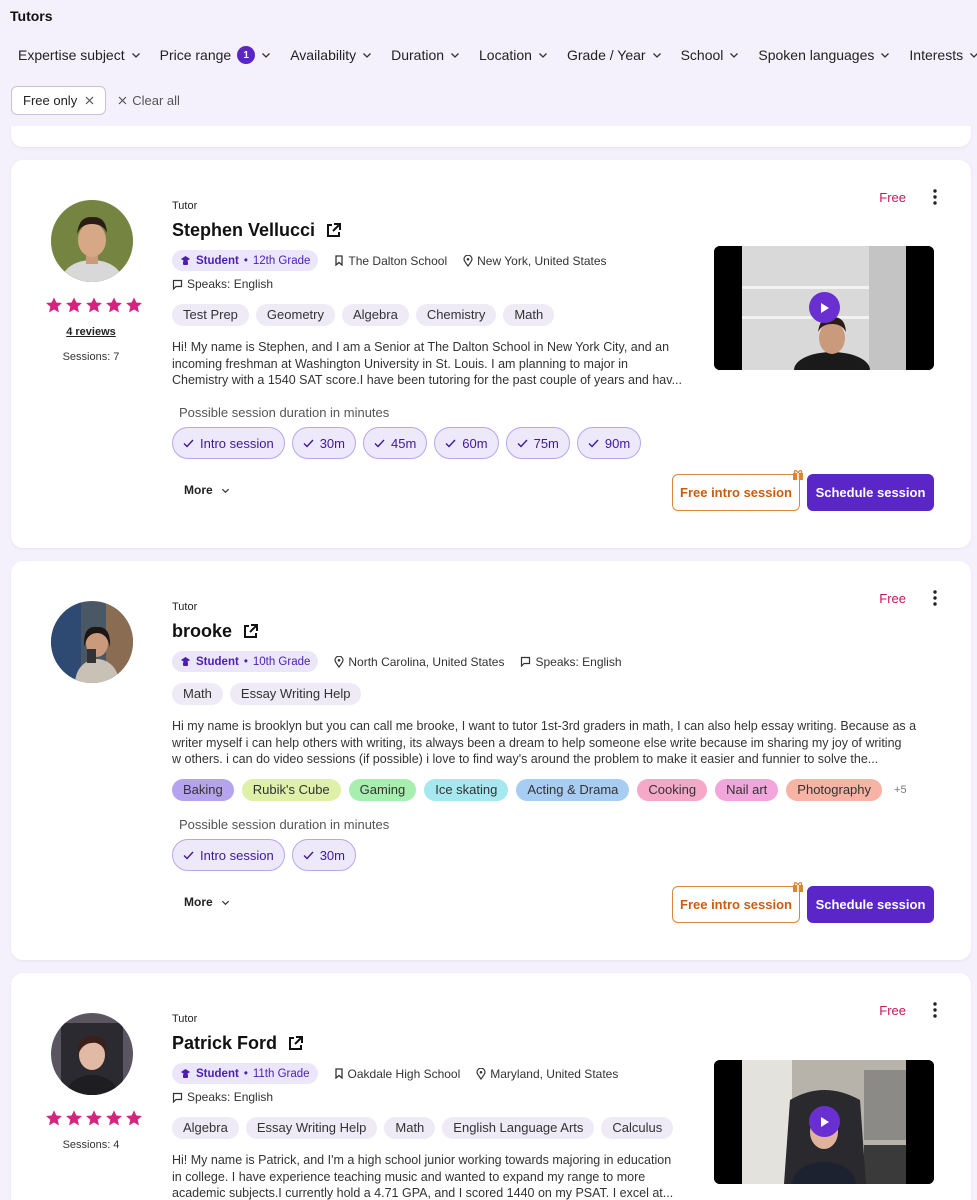 The image size is (977, 1200). What do you see at coordinates (203, 790) in the screenshot?
I see `interest-tag: Baking` at bounding box center [203, 790].